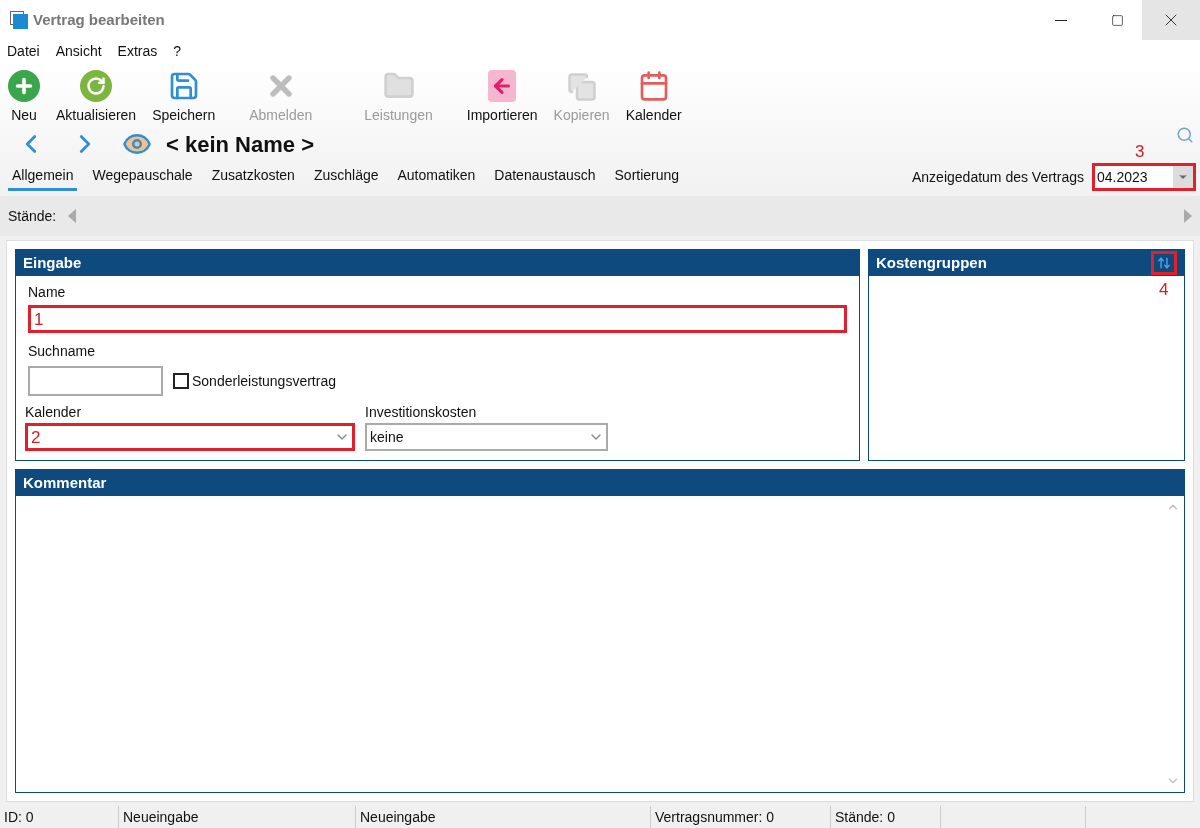 This screenshot has height=828, width=1200. What do you see at coordinates (72, 216) in the screenshot?
I see `scroll-left-icon` at bounding box center [72, 216].